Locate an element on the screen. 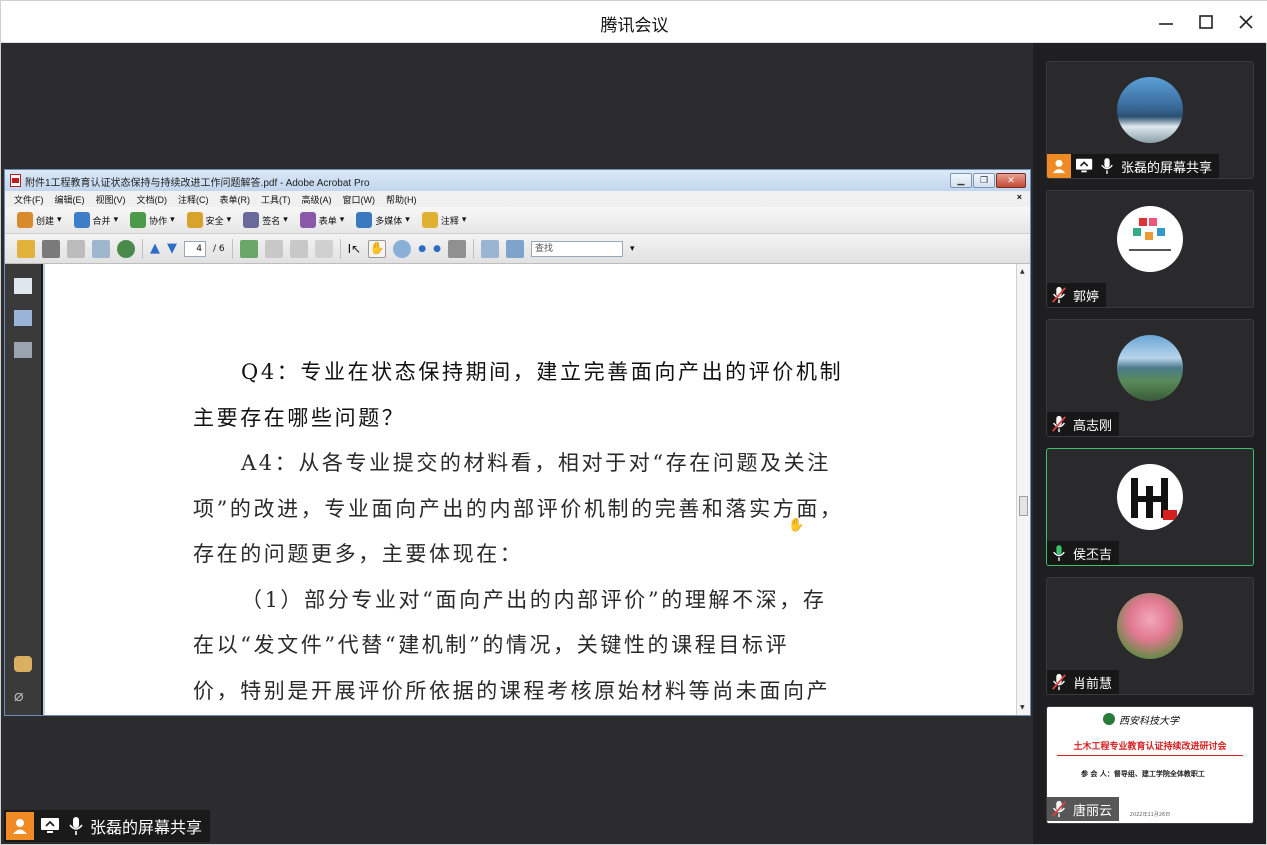 This screenshot has width=1267, height=845. menu-forms: 表单(R) is located at coordinates (235, 200).